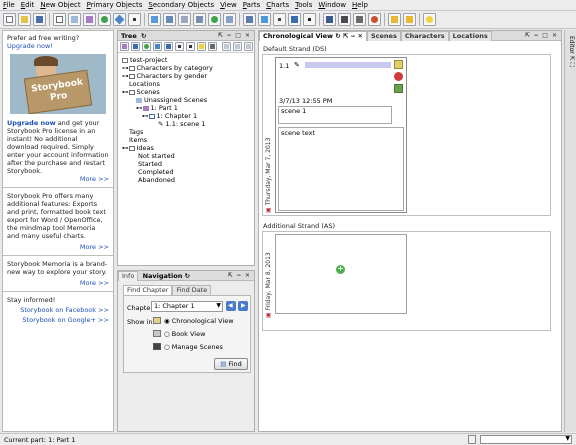  I want to click on save-icon, so click(39, 19).